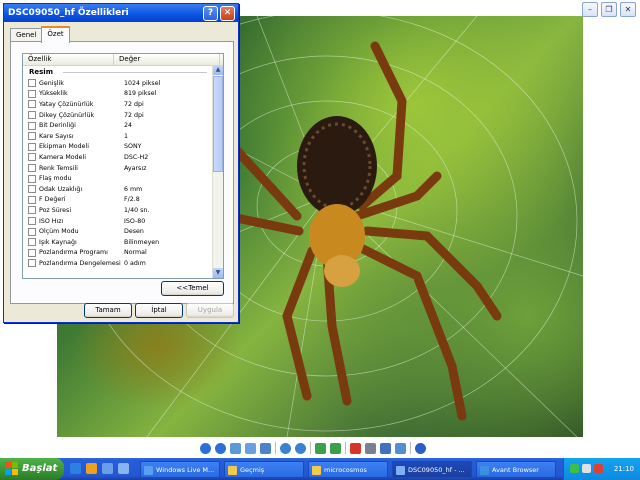 The height and width of the screenshot is (480, 640). Describe the element at coordinates (265, 448) in the screenshot. I see `slideshow-icon` at that location.